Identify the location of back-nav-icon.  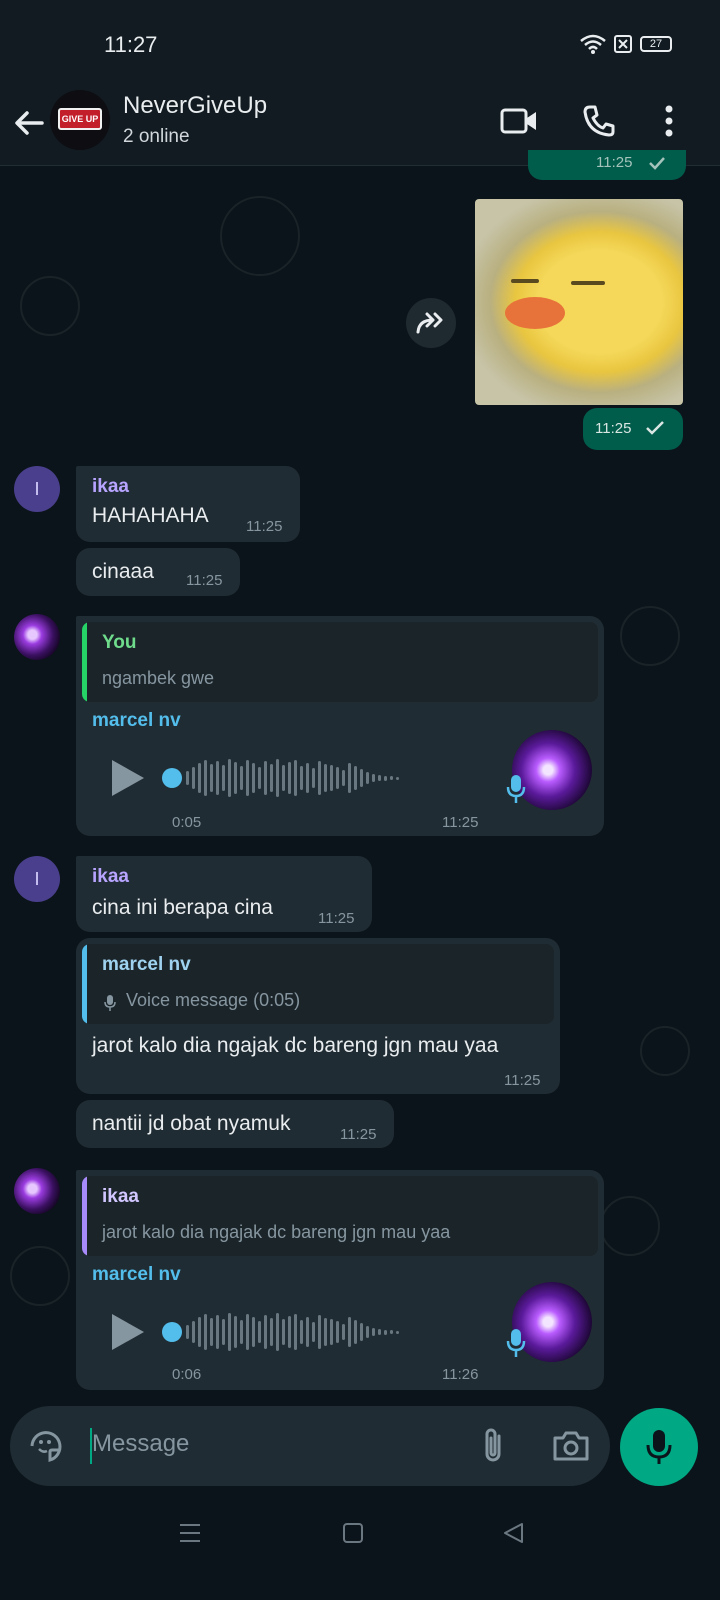
(513, 1533).